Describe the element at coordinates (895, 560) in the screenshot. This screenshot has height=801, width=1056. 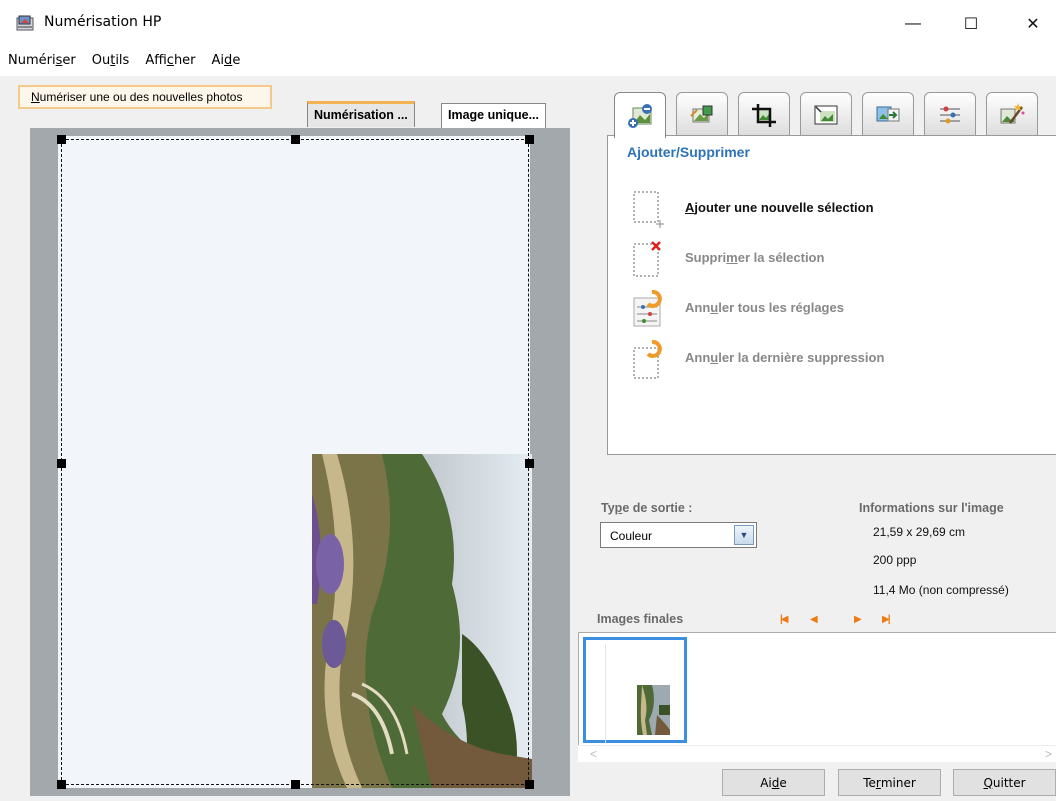
I see `image-resolution: 200 ppp` at that location.